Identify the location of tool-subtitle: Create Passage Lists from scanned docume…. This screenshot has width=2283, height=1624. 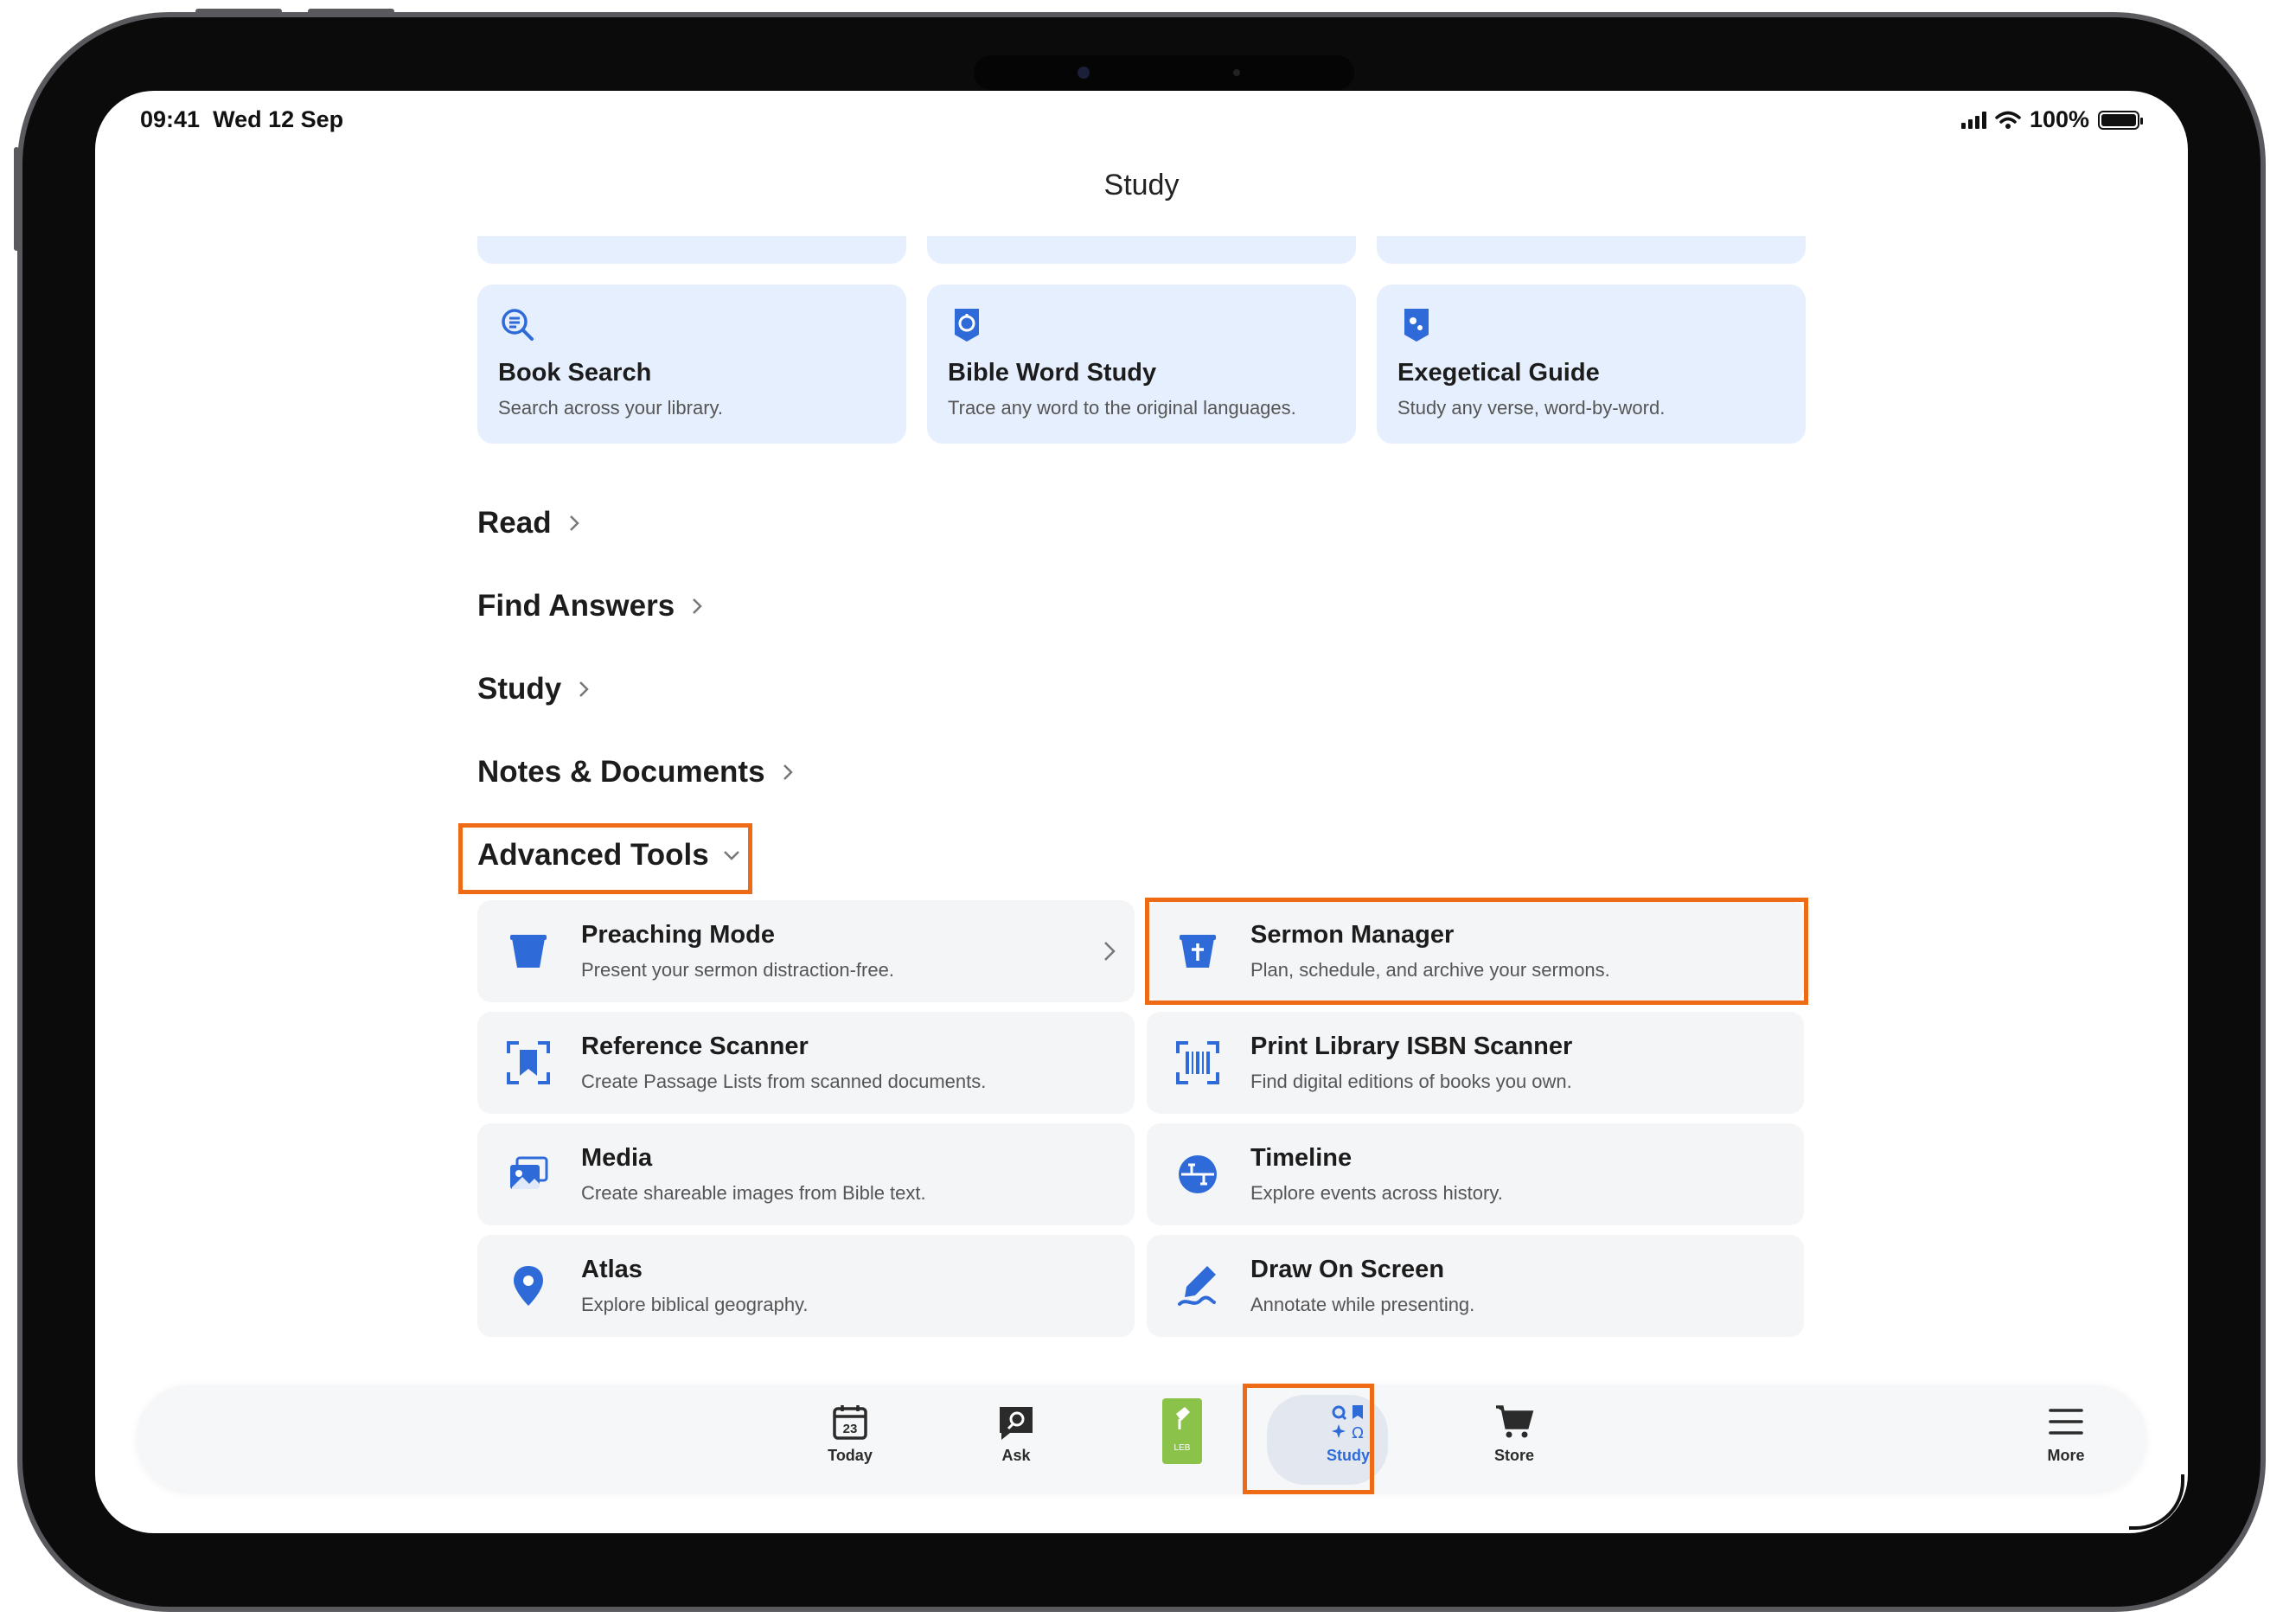
(784, 1081).